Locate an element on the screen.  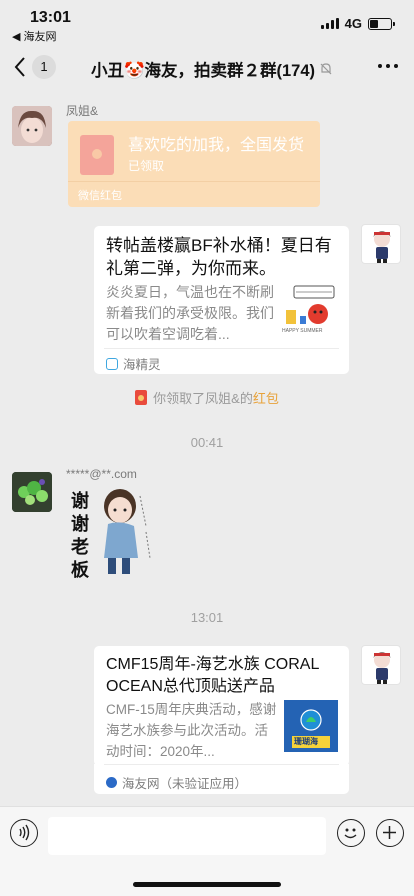
message-input is located at coordinates (187, 836).